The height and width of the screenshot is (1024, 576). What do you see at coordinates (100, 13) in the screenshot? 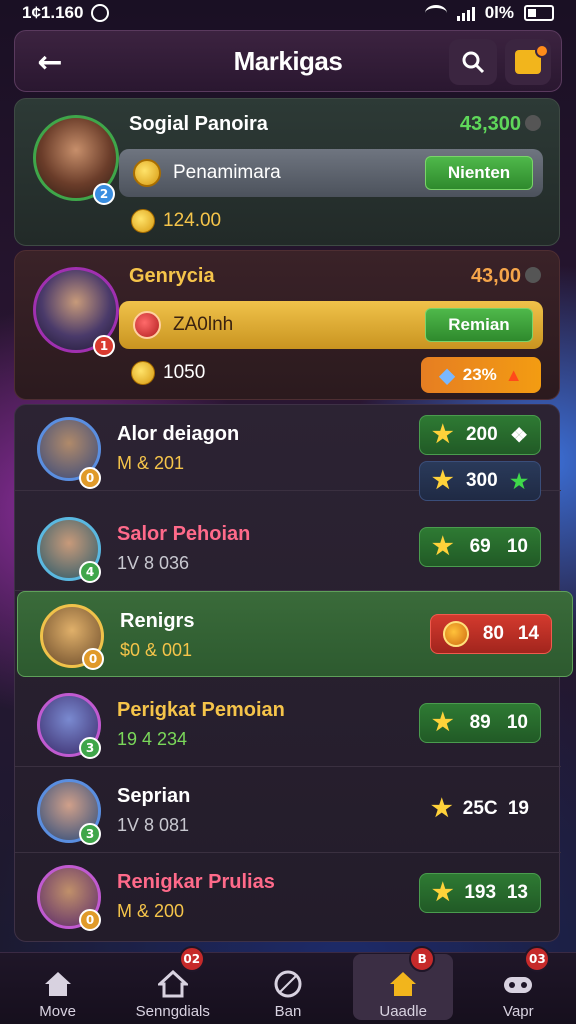
I see `notification-icon` at bounding box center [100, 13].